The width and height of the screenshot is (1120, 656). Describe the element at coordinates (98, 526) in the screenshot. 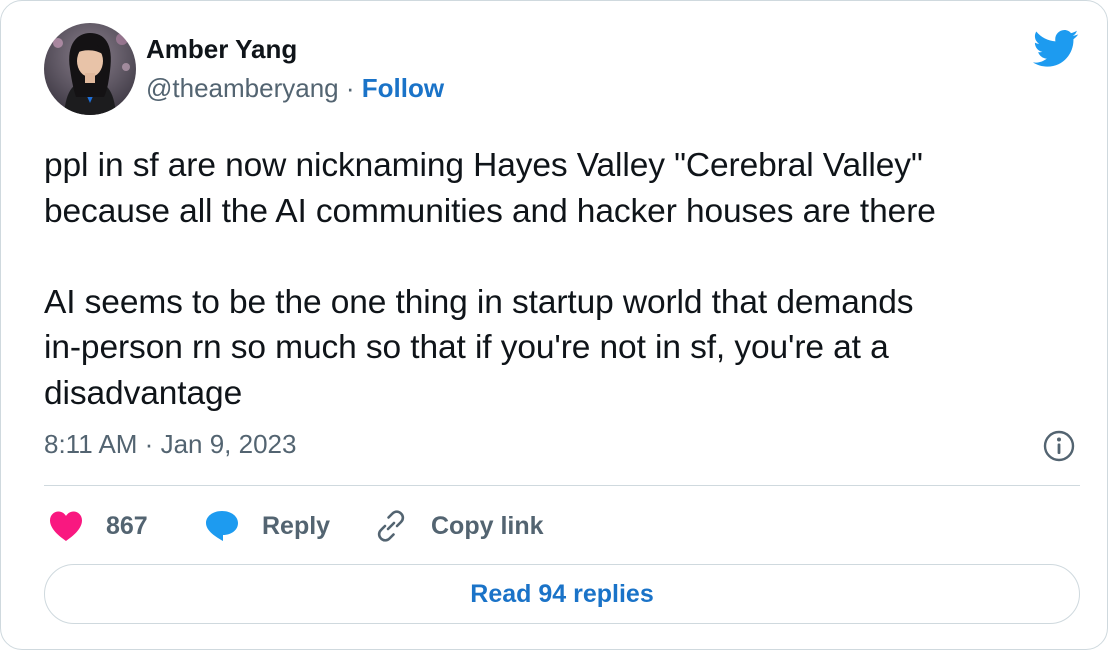

I see `like-button: 867` at that location.